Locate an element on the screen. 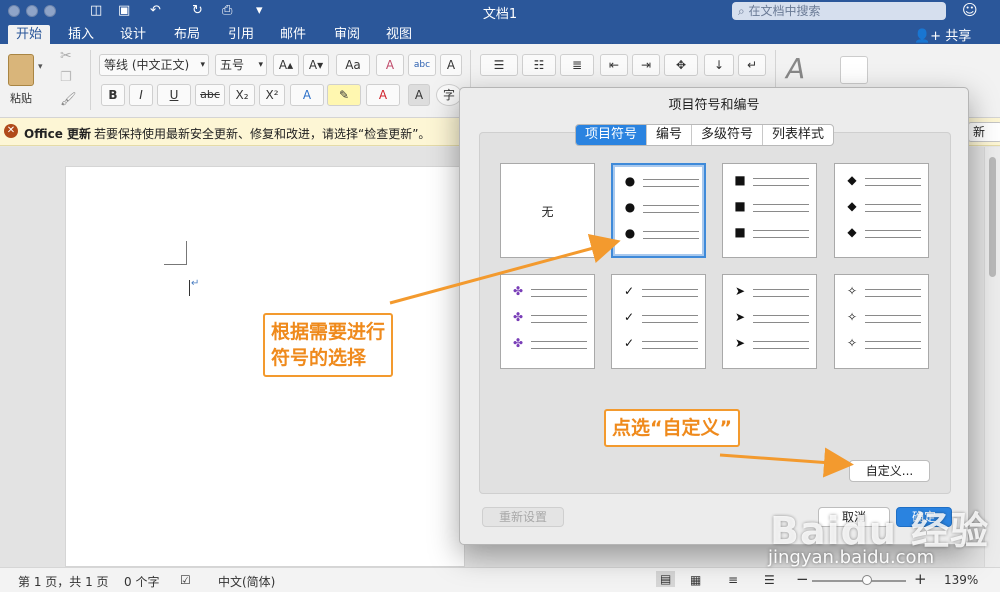 The image size is (1000, 592). close-notification-icon: ✕ is located at coordinates (11, 131).